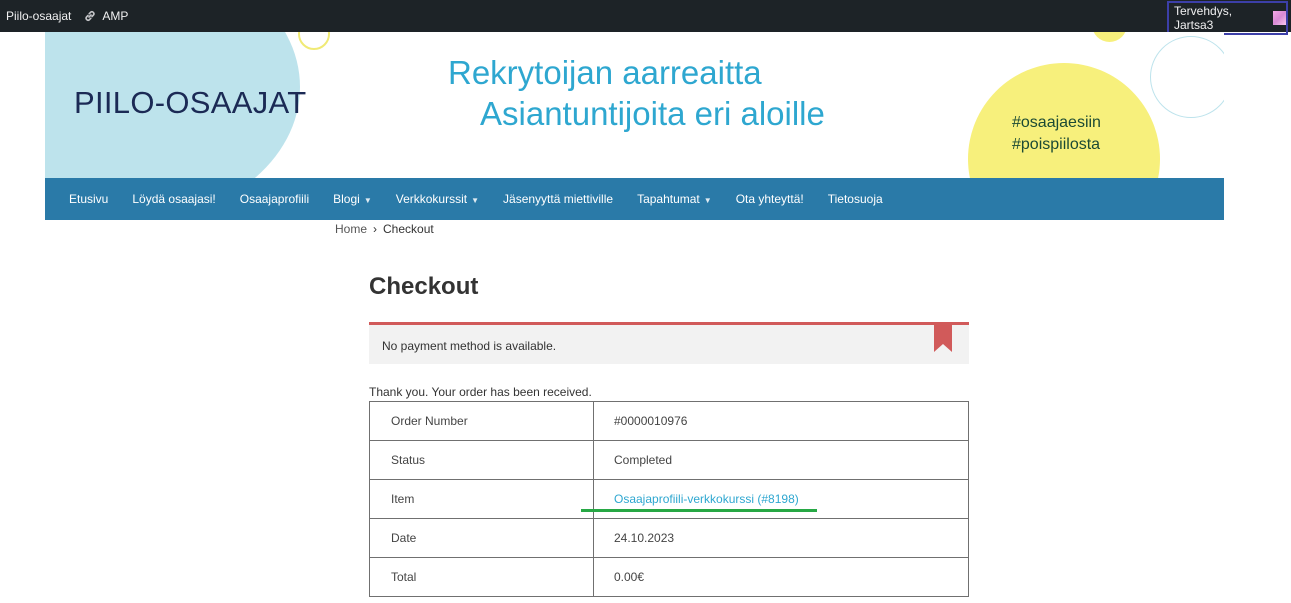  I want to click on nav-label: Jäsenyyttä miettiville, so click(558, 199).